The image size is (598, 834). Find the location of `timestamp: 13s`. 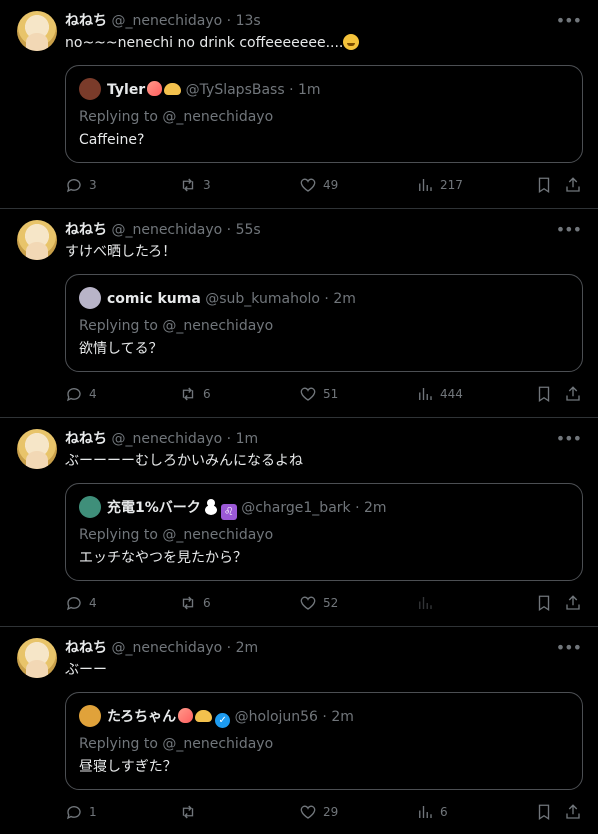

timestamp: 13s is located at coordinates (248, 21).